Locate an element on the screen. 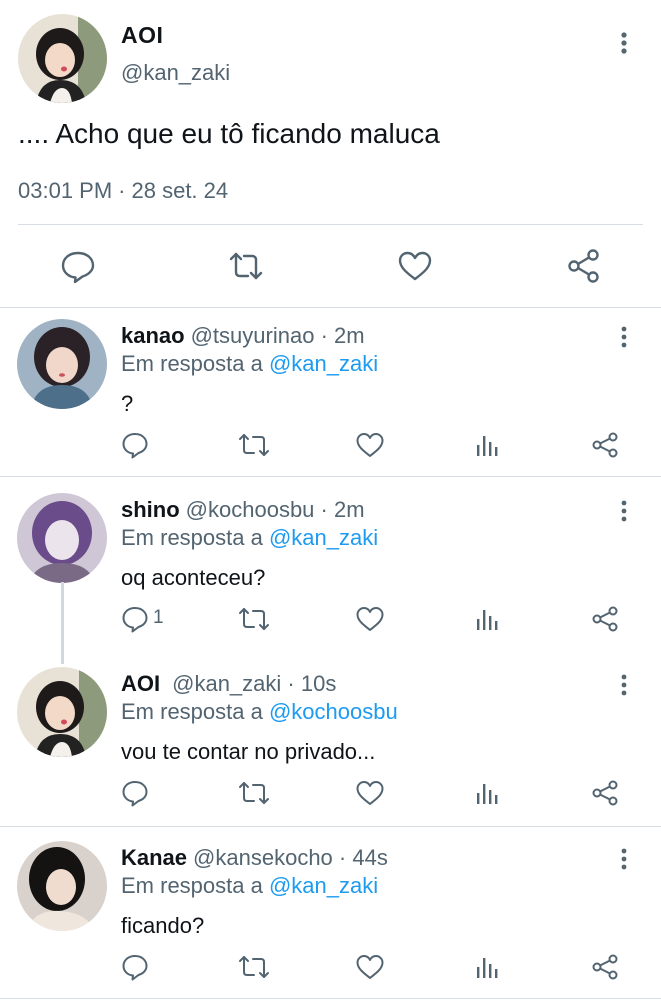 The width and height of the screenshot is (661, 1000). reply-header: Kanae @kansekocho · 44s is located at coordinates (254, 858).